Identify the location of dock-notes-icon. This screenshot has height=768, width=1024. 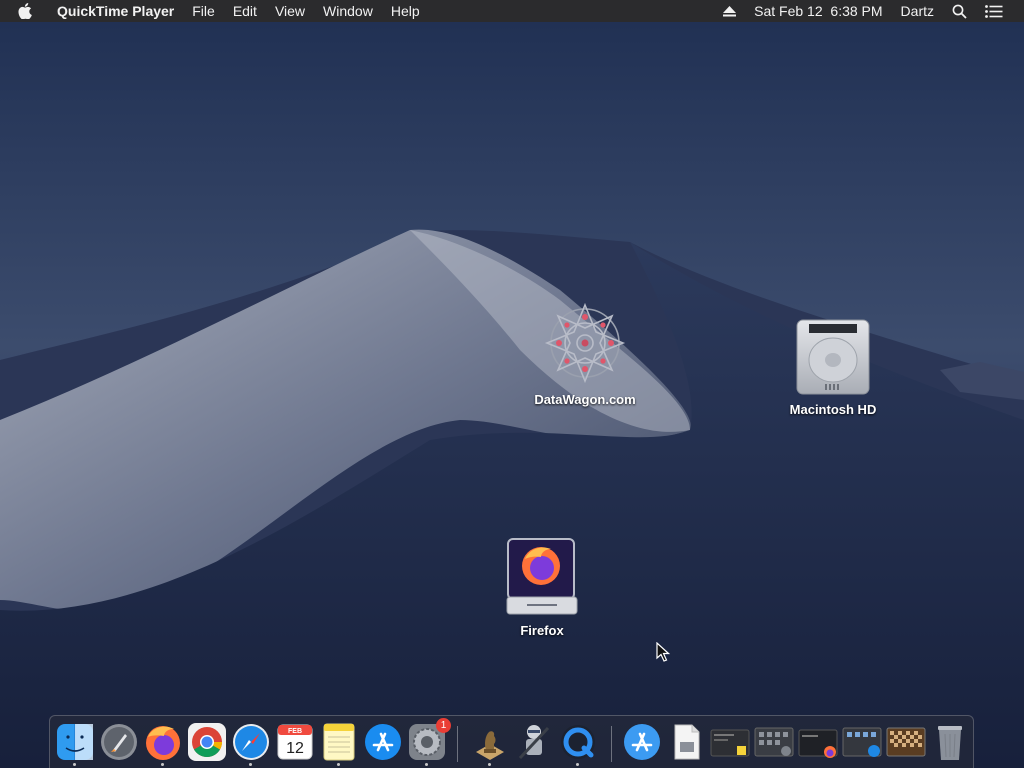
(339, 742).